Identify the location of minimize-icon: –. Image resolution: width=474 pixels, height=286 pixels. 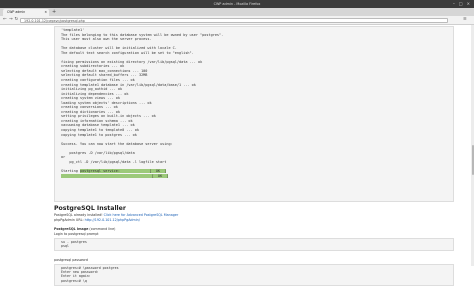
(454, 4).